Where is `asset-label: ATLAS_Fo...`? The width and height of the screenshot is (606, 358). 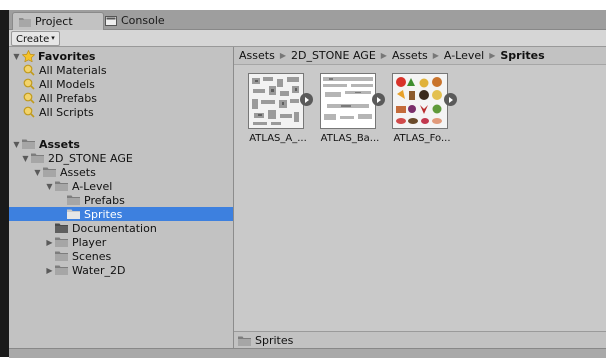 asset-label: ATLAS_Fo... is located at coordinates (422, 138).